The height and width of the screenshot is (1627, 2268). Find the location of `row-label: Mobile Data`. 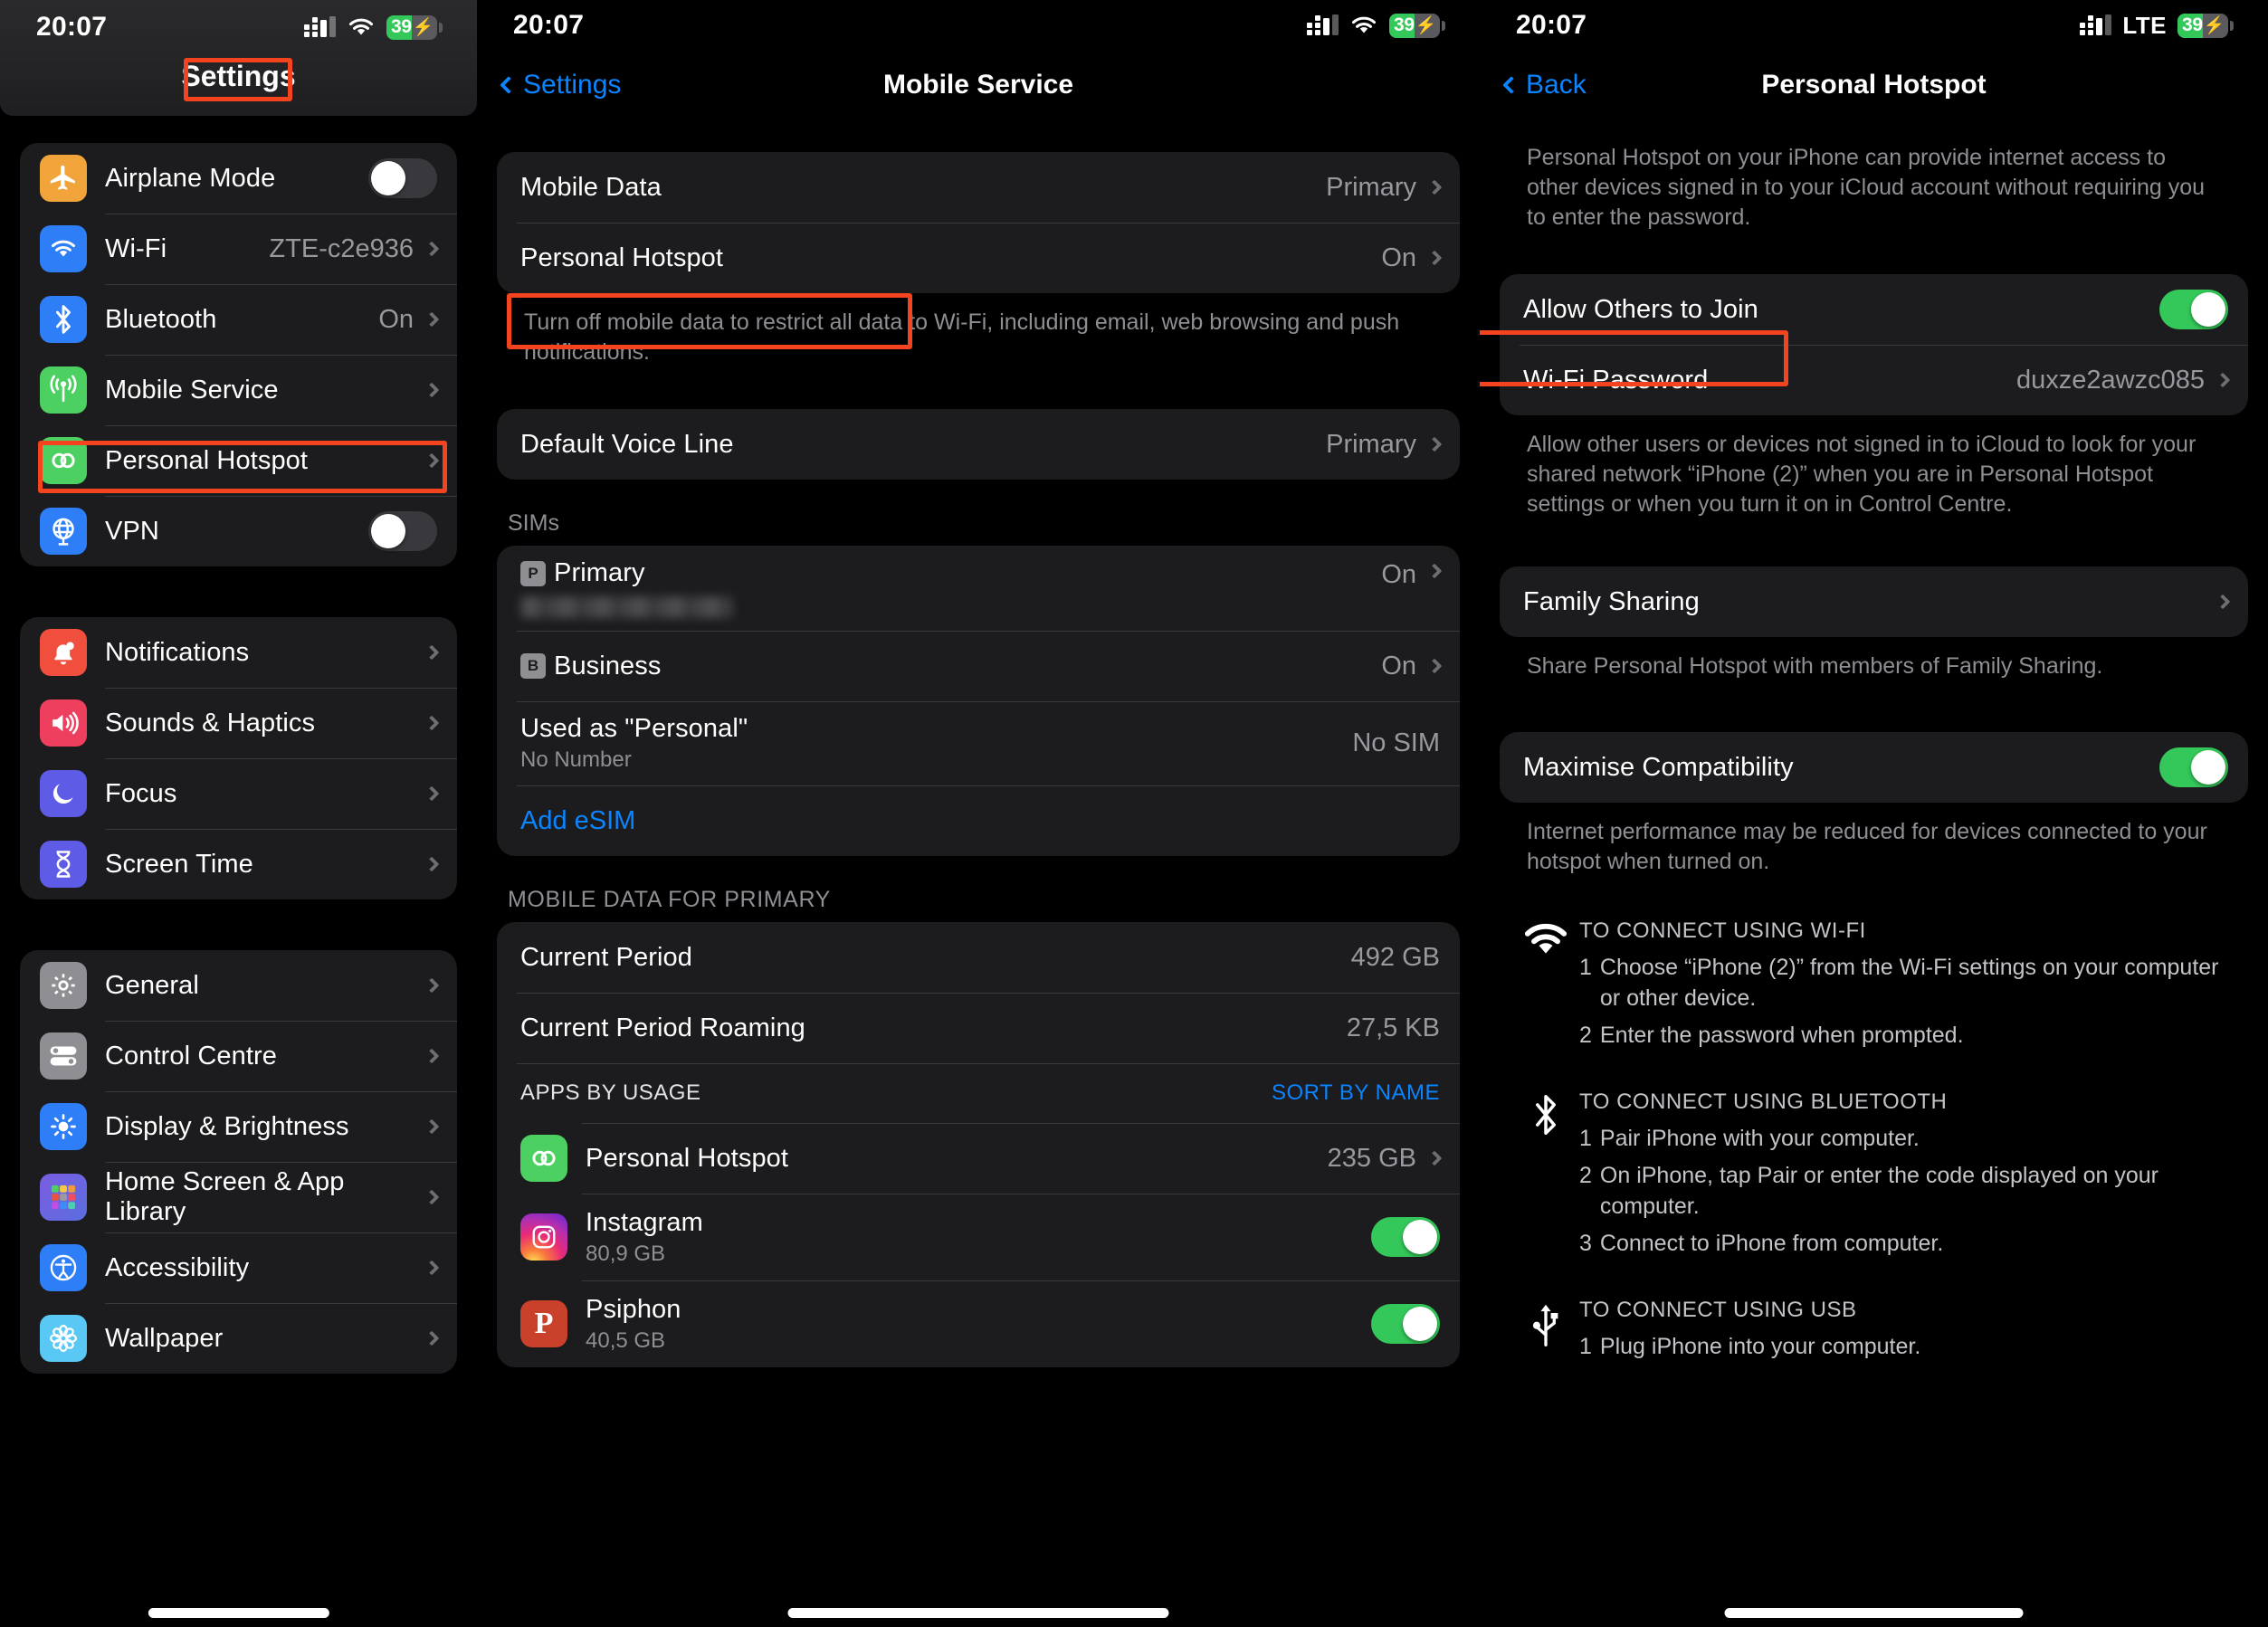

row-label: Mobile Data is located at coordinates (591, 187).